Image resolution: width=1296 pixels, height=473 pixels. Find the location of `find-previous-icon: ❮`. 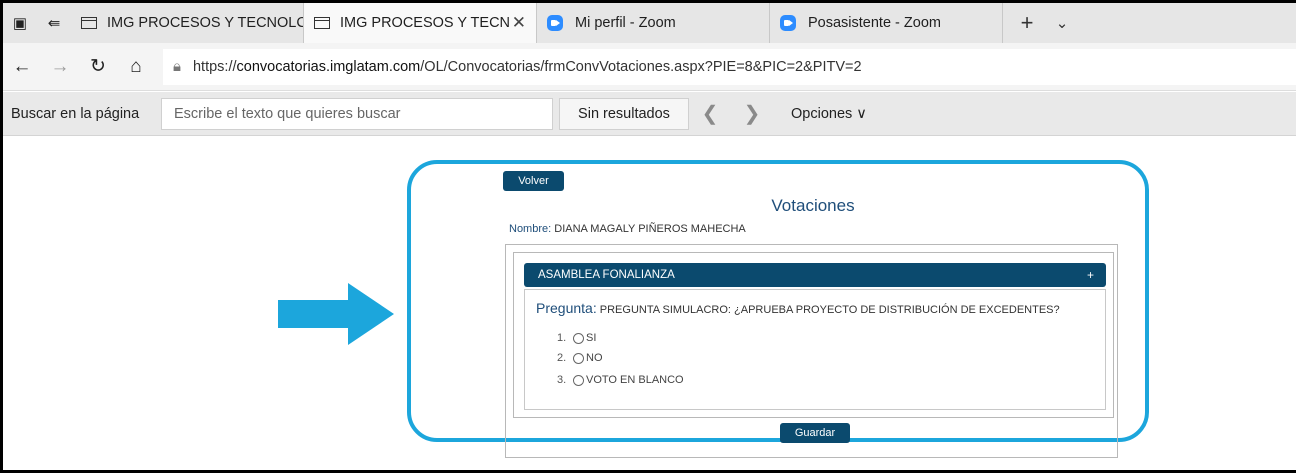

find-previous-icon: ❮ is located at coordinates (710, 113).